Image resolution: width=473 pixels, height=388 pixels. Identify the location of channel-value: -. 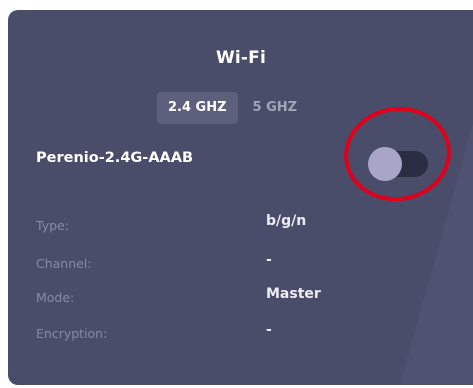
(269, 260).